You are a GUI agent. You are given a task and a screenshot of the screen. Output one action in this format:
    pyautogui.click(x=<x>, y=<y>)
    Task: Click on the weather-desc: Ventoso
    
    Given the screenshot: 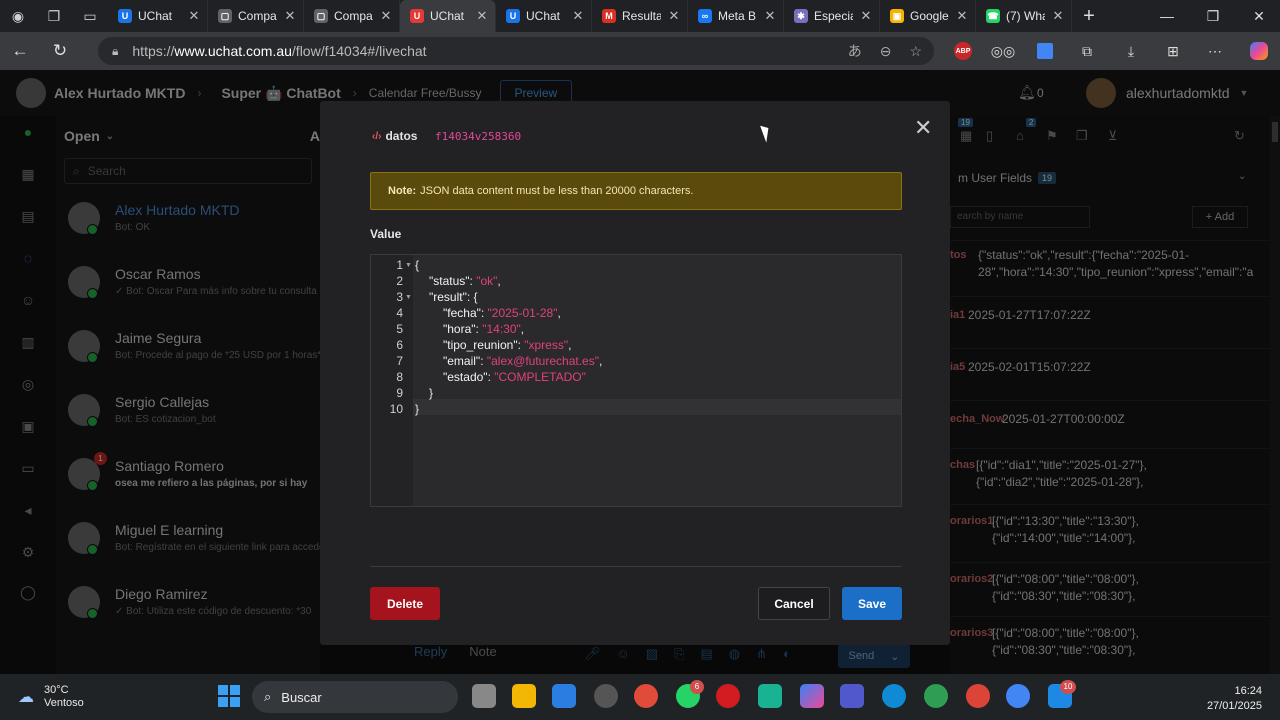 What is the action you would take?
    pyautogui.click(x=64, y=703)
    